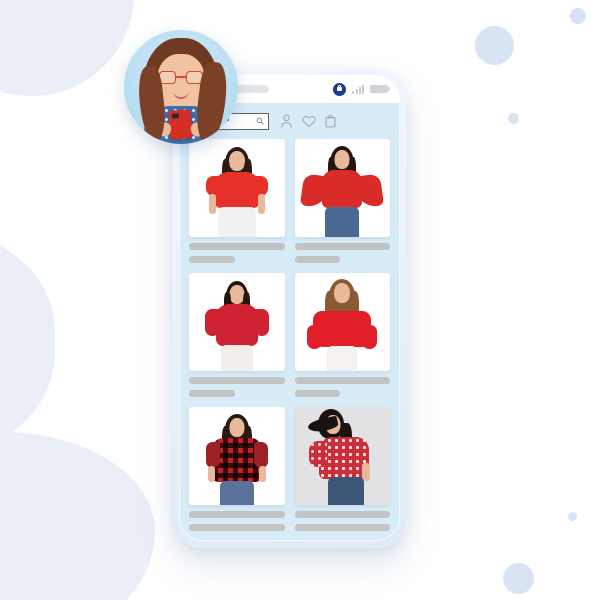 This screenshot has width=600, height=600. I want to click on signal-bars-icon, so click(358, 89).